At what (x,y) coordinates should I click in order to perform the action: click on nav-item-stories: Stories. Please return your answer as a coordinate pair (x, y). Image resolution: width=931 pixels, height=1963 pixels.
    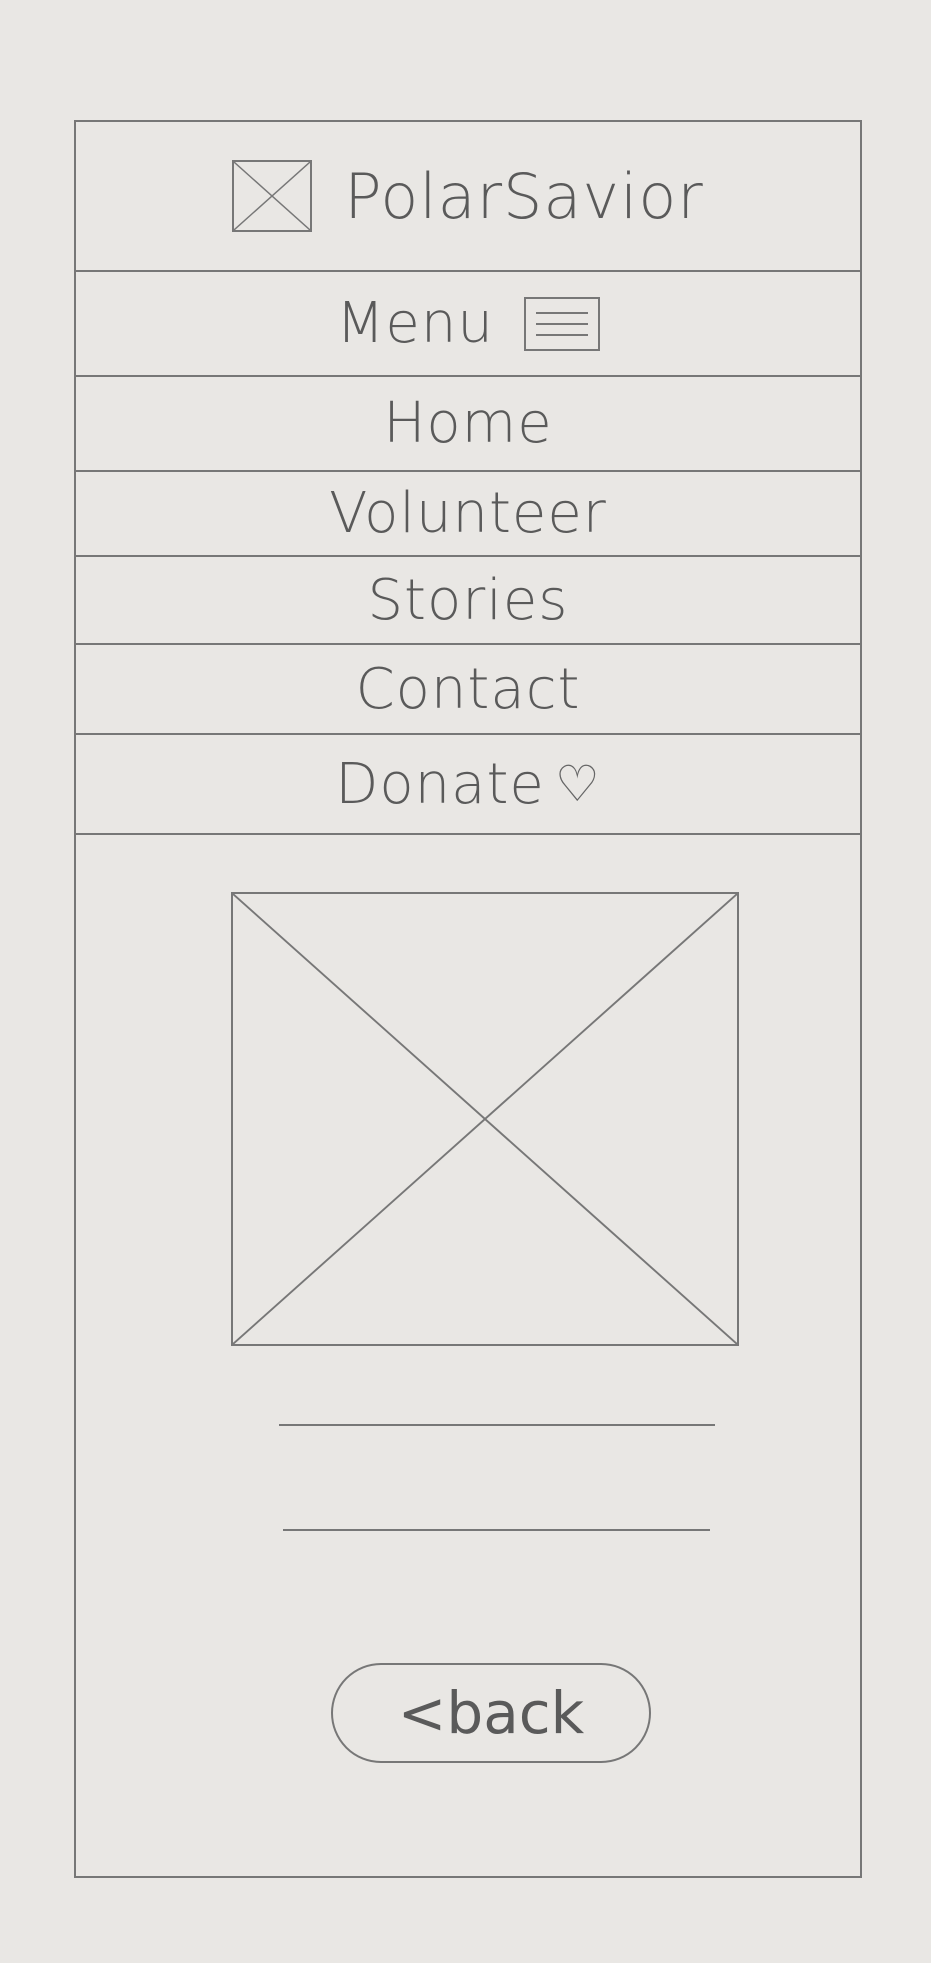
    Looking at the image, I should click on (468, 601).